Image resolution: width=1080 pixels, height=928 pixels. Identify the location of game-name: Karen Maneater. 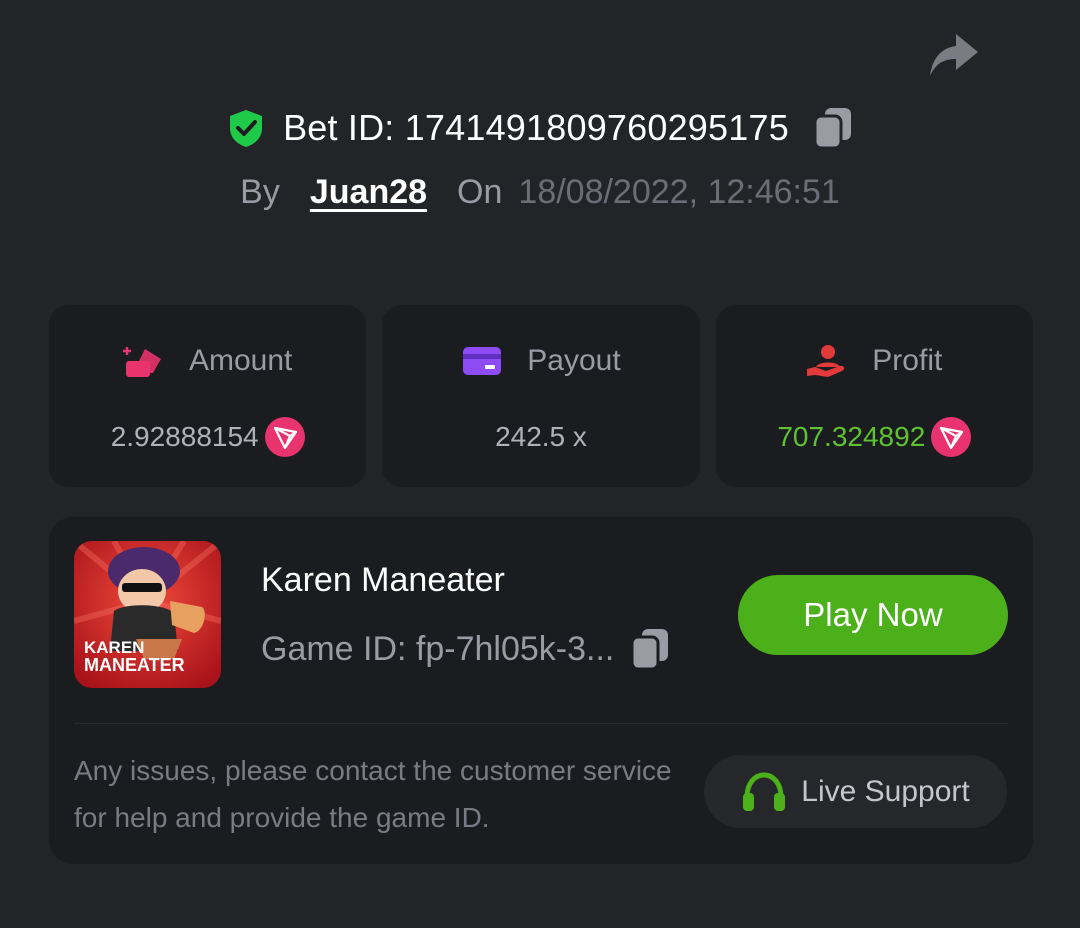
(383, 580).